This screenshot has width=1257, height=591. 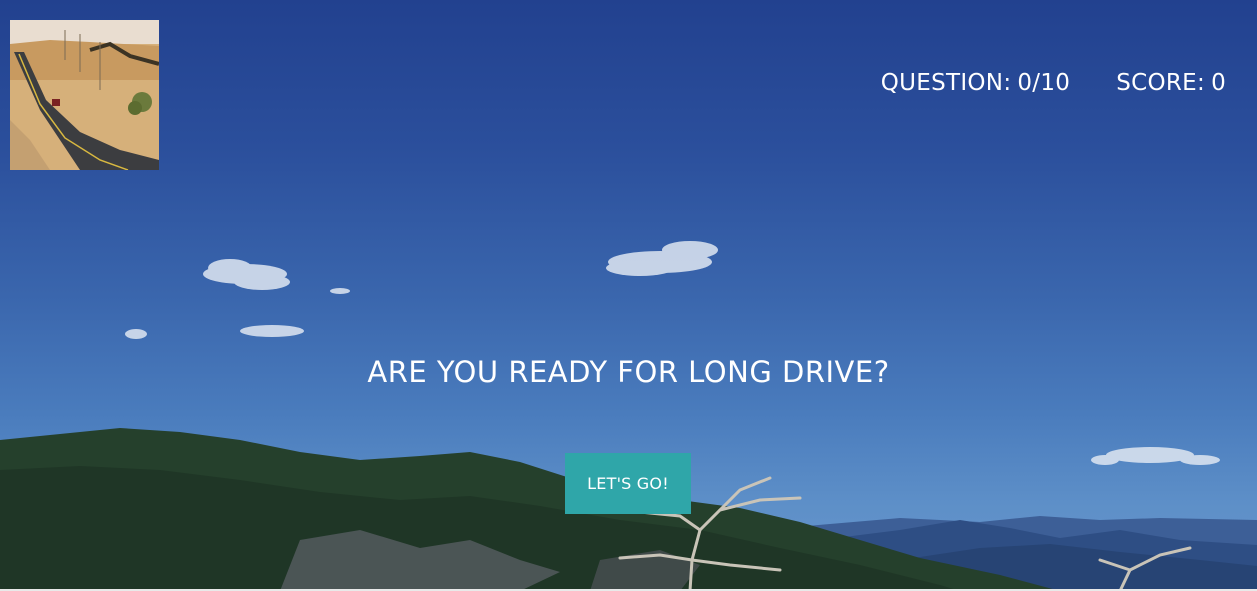 I want to click on desert-road-icon, so click(x=84, y=95).